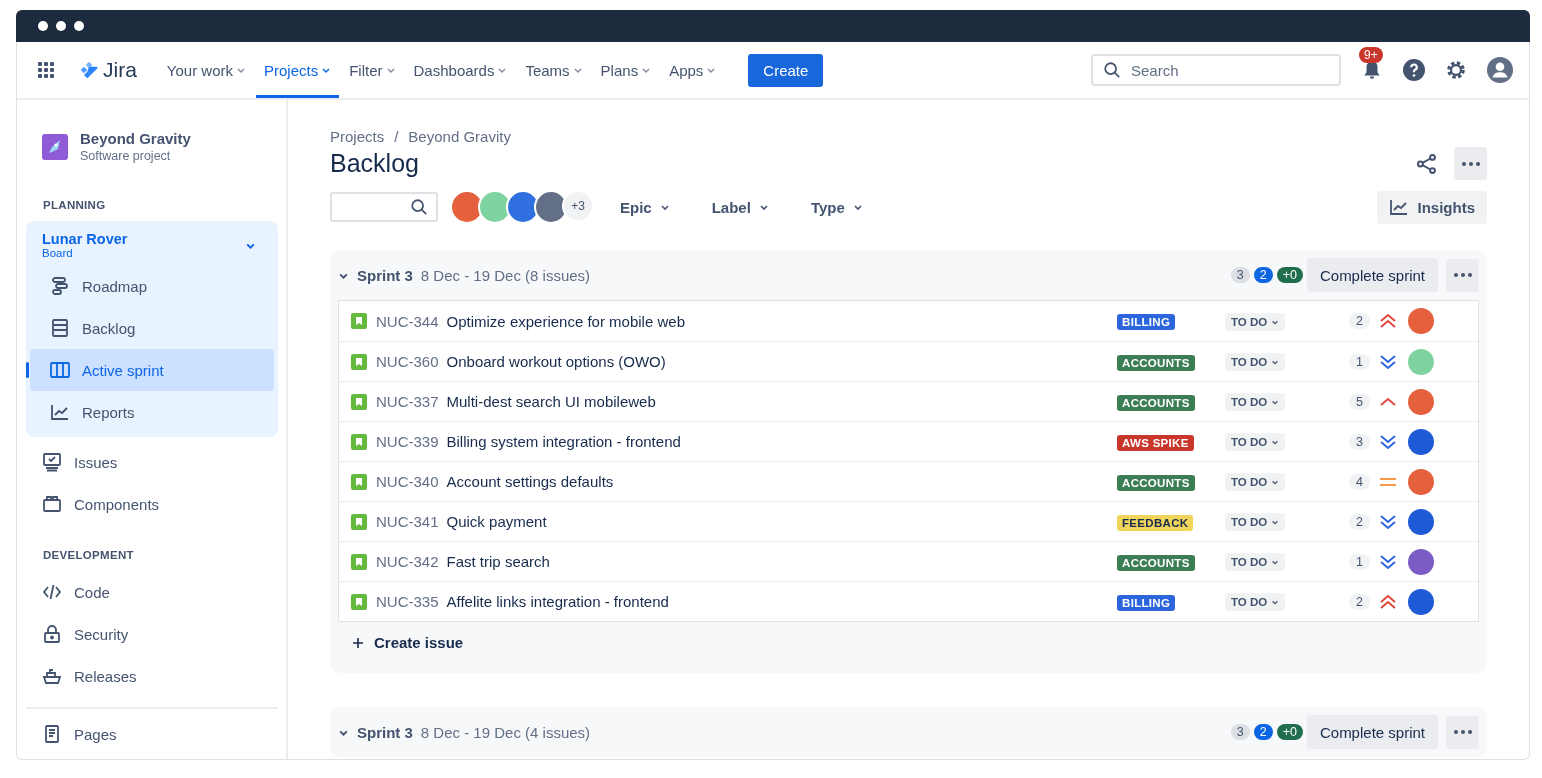  I want to click on more-users-count: +3, so click(578, 206).